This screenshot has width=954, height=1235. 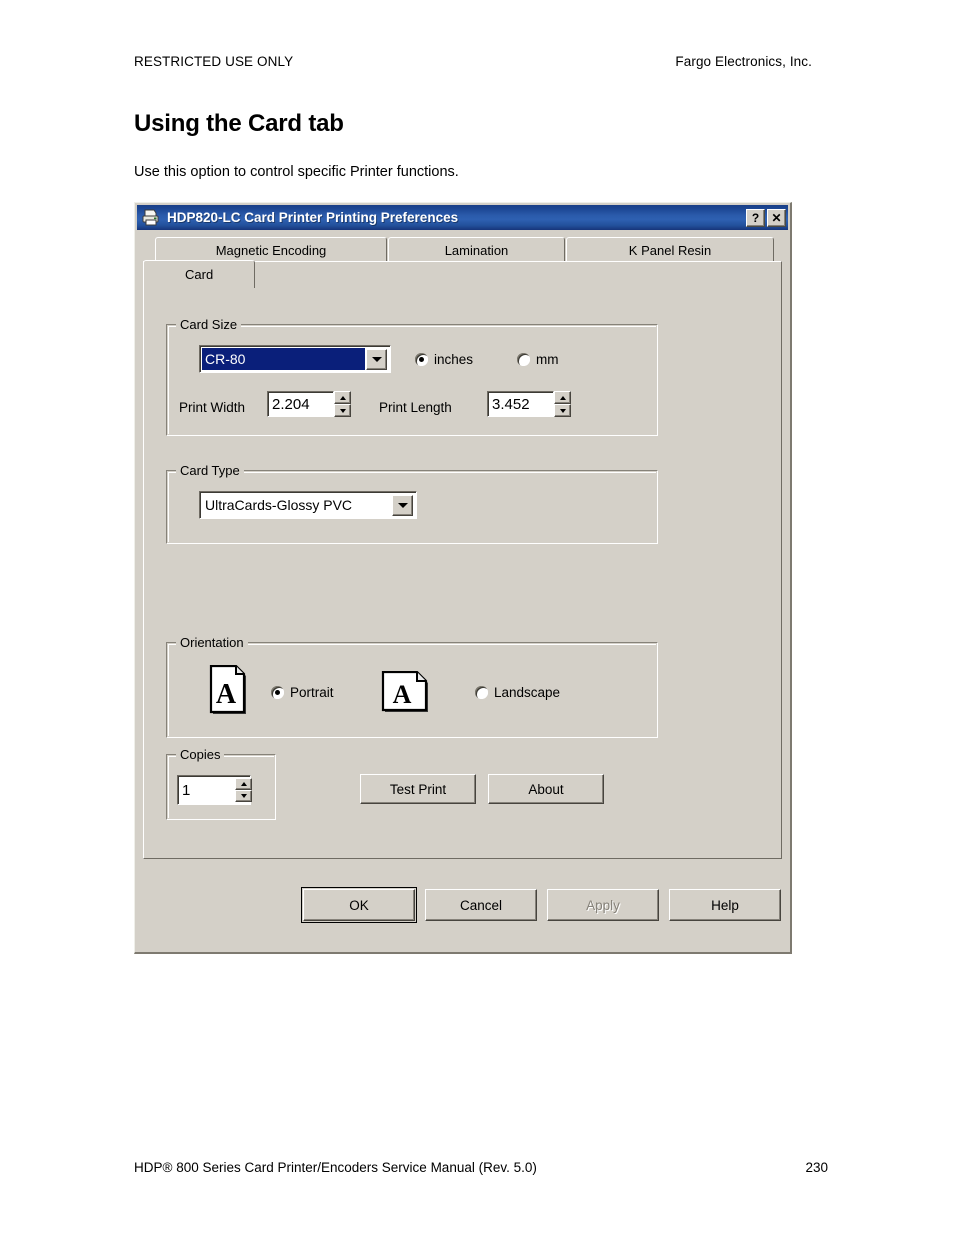 I want to click on ok-button: OK, so click(x=359, y=905).